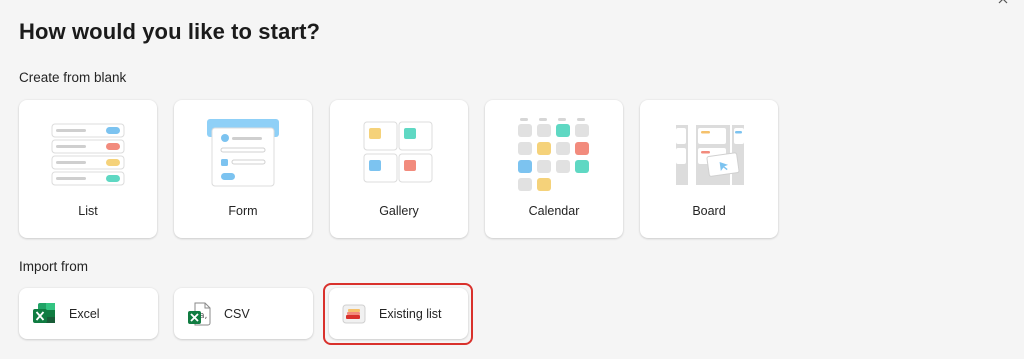 The height and width of the screenshot is (359, 1024). I want to click on selection-highlight, so click(398, 314).